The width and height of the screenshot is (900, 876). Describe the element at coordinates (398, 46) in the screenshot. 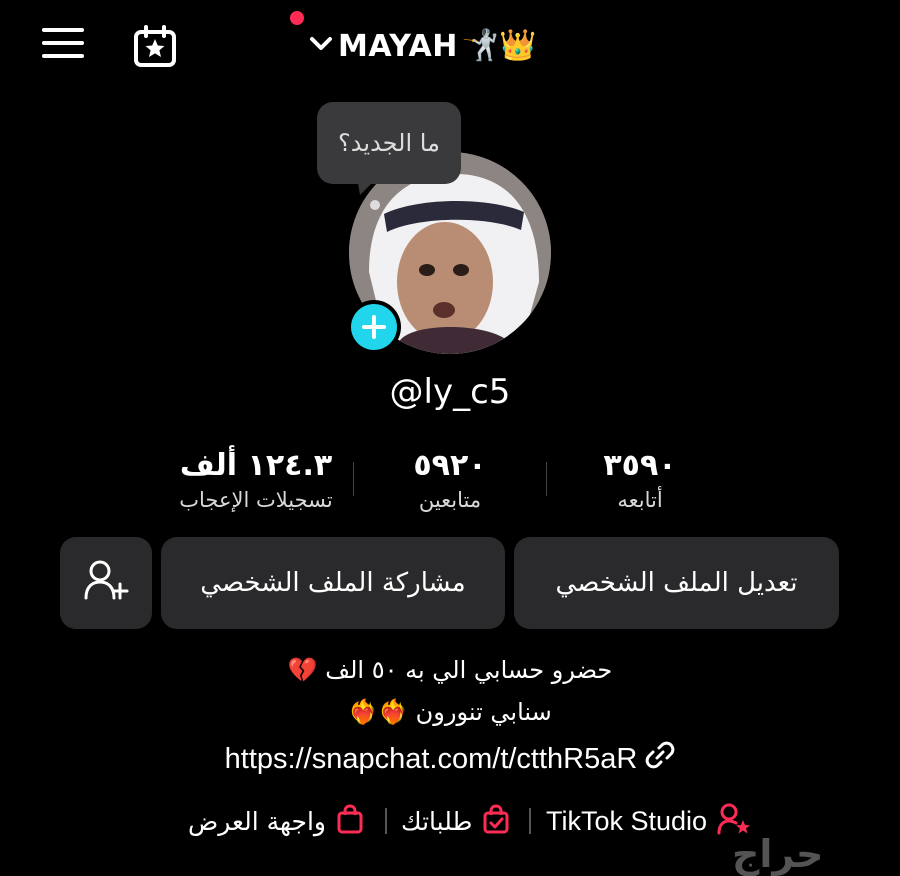

I see `account-name: MAYAH` at that location.